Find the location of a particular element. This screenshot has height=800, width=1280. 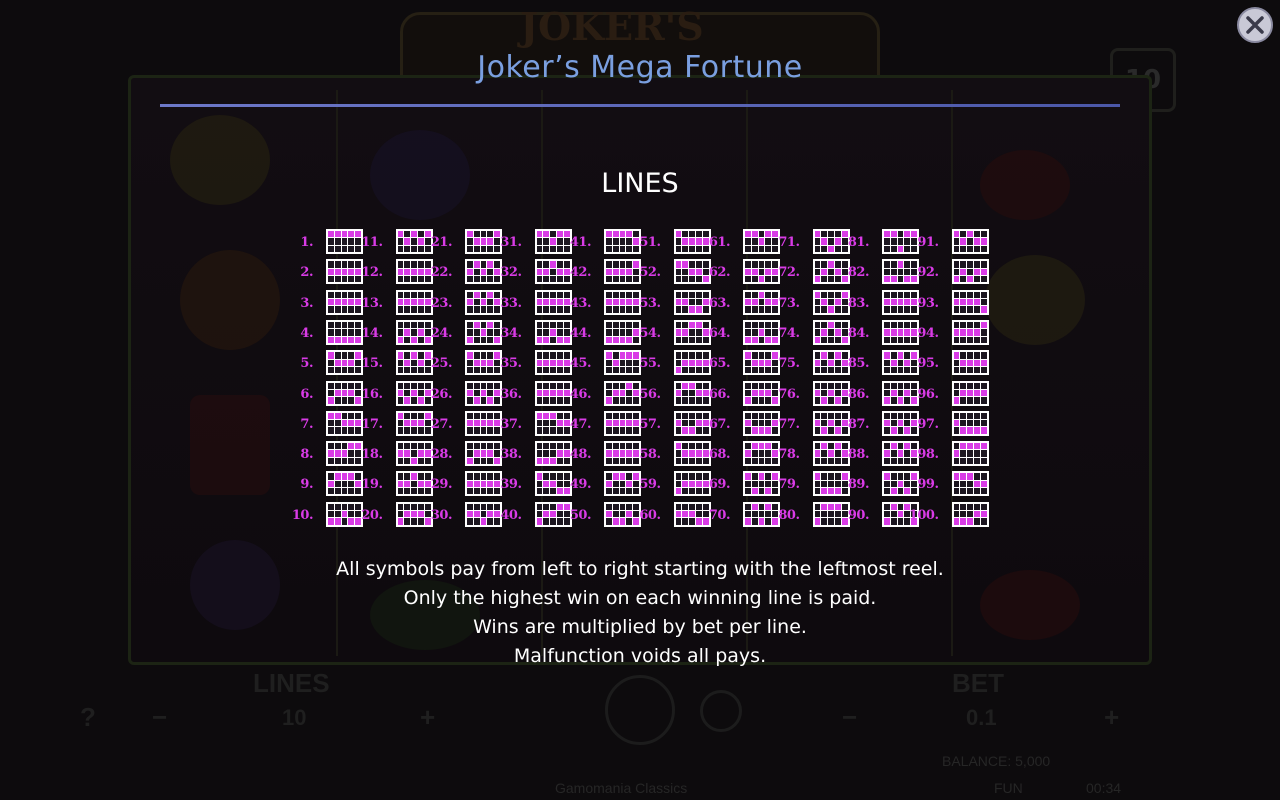

payline-45: 45. is located at coordinates (605, 363).